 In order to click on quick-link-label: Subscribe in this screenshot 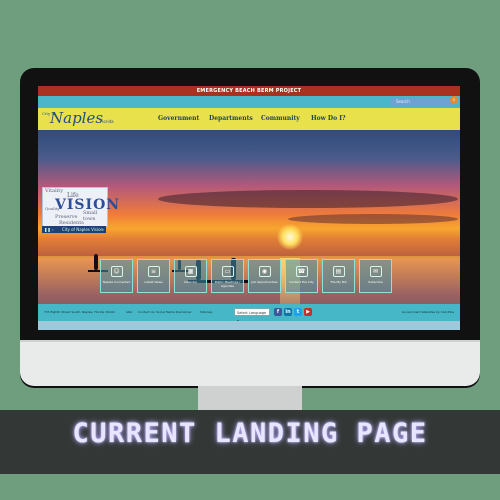, I will do `click(375, 282)`.